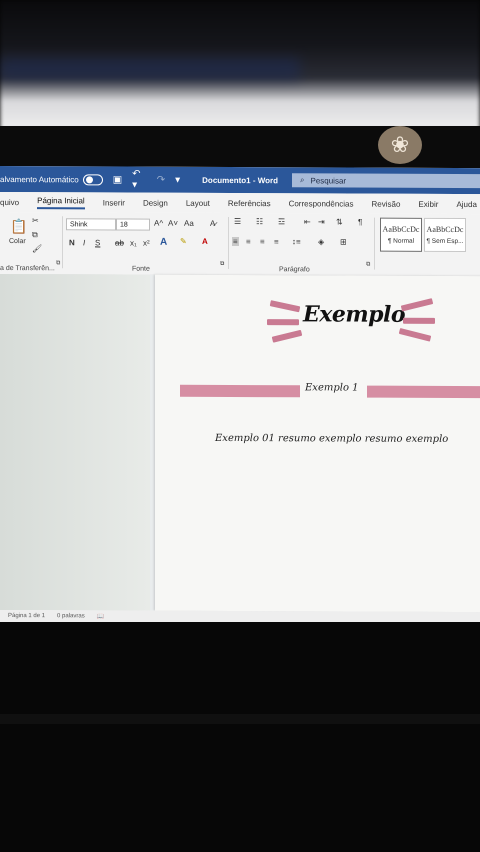  Describe the element at coordinates (139, 180) in the screenshot. I see `undo-icon: ↶ ▾` at that location.